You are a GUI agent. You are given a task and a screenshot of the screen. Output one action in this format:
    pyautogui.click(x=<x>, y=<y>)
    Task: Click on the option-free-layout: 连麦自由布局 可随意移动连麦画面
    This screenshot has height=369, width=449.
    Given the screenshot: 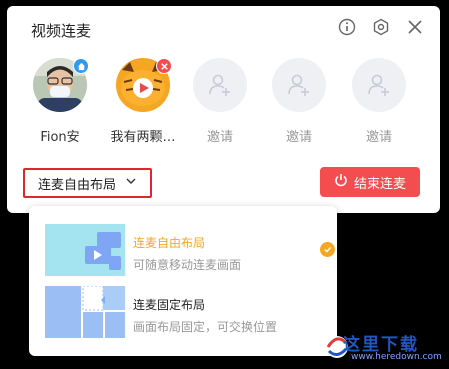 What is the action you would take?
    pyautogui.click(x=190, y=250)
    